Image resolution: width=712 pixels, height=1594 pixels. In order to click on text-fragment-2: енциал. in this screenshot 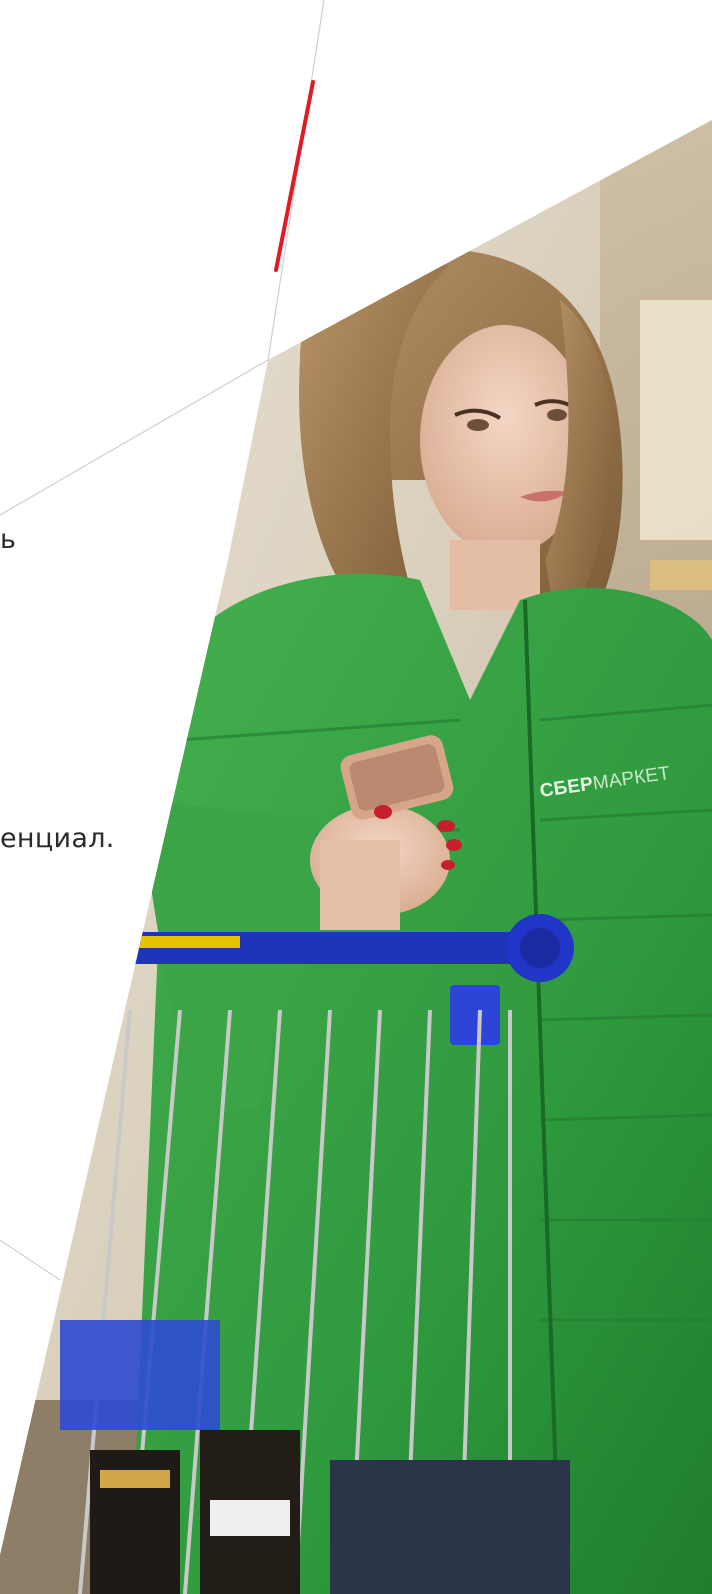, I will do `click(57, 838)`.